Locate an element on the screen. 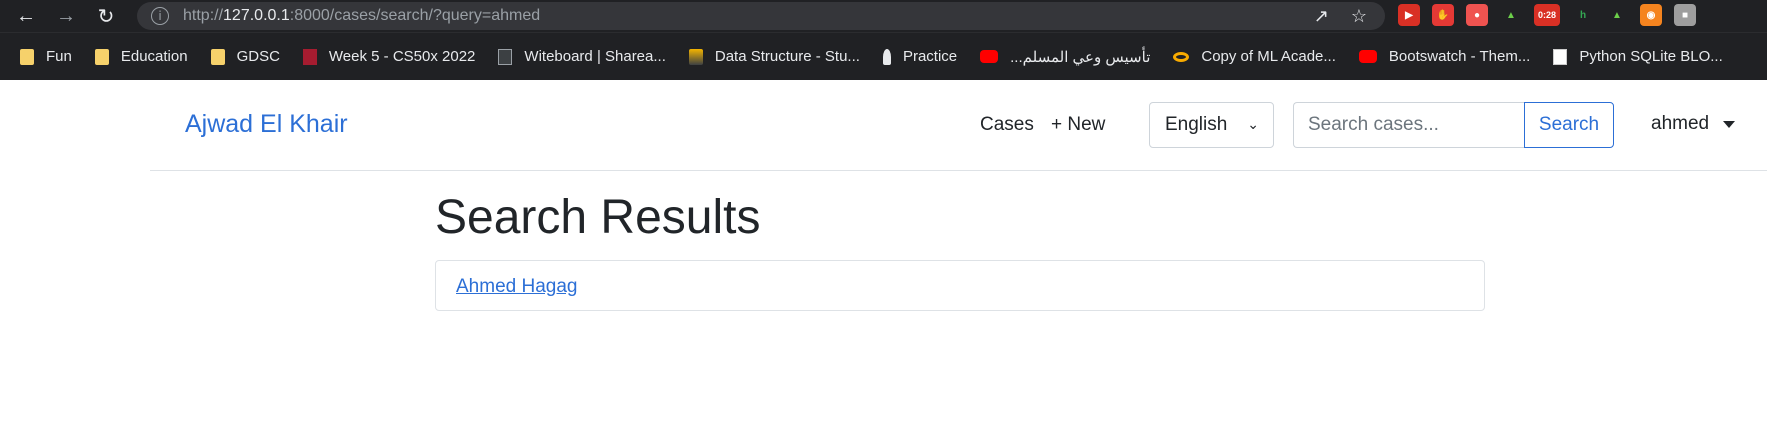 The width and height of the screenshot is (1767, 427). nav-cases-link: Cases is located at coordinates (1007, 125).